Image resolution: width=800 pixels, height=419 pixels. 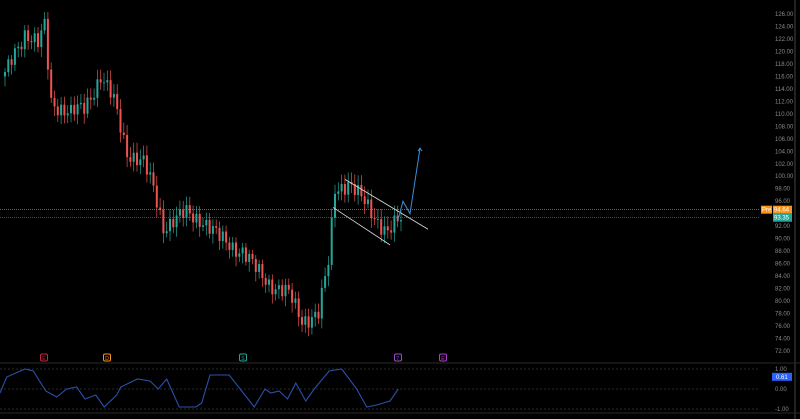 What do you see at coordinates (783, 252) in the screenshot?
I see `y-tick-label: 88.00` at bounding box center [783, 252].